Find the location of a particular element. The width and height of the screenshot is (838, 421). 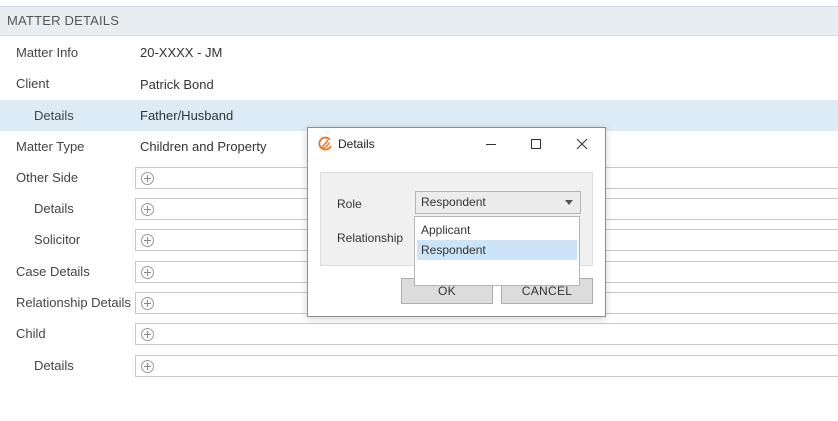

option-respondent: Respondent is located at coordinates (497, 250).